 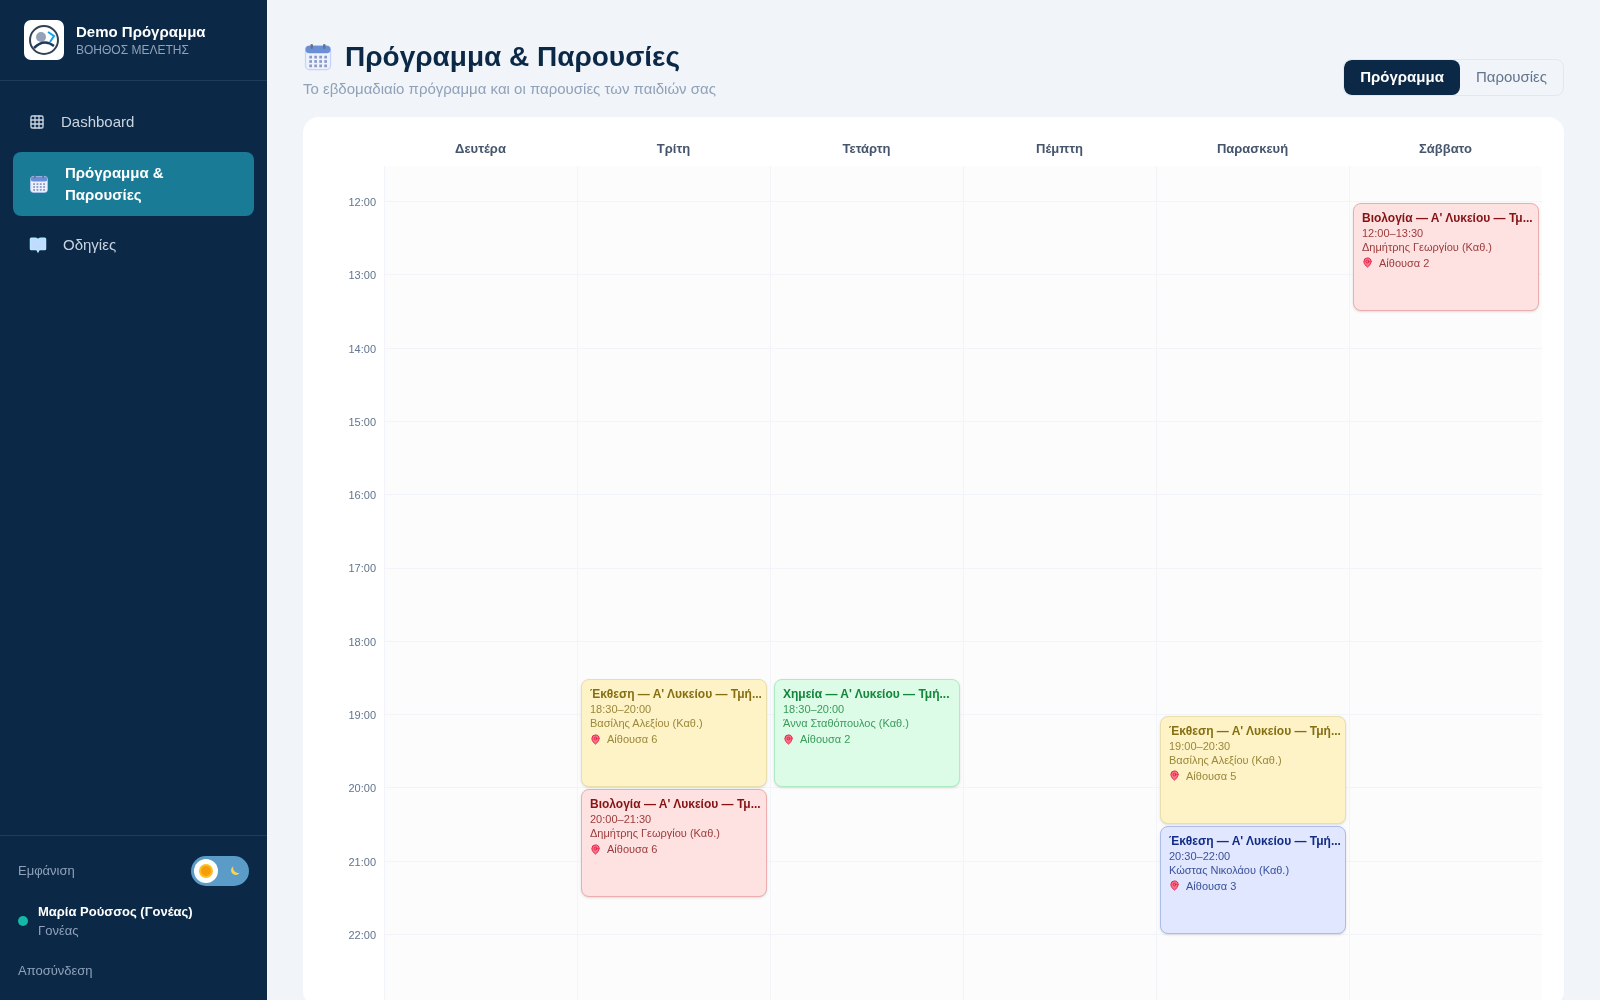 I want to click on logout-link: Αποσύνδεση, so click(x=133, y=970).